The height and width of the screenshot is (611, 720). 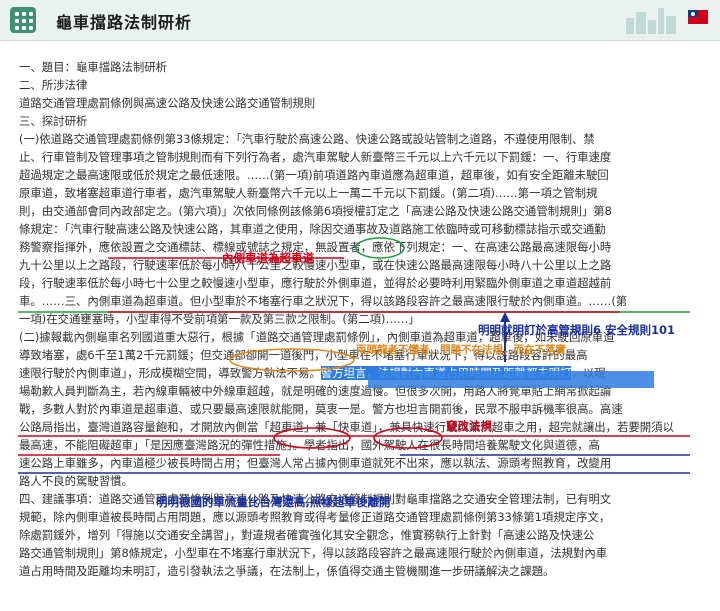 I want to click on annotation-unclear: 兩頭龍者不懂者，問題不在法規，而在不落實, so click(x=461, y=350).